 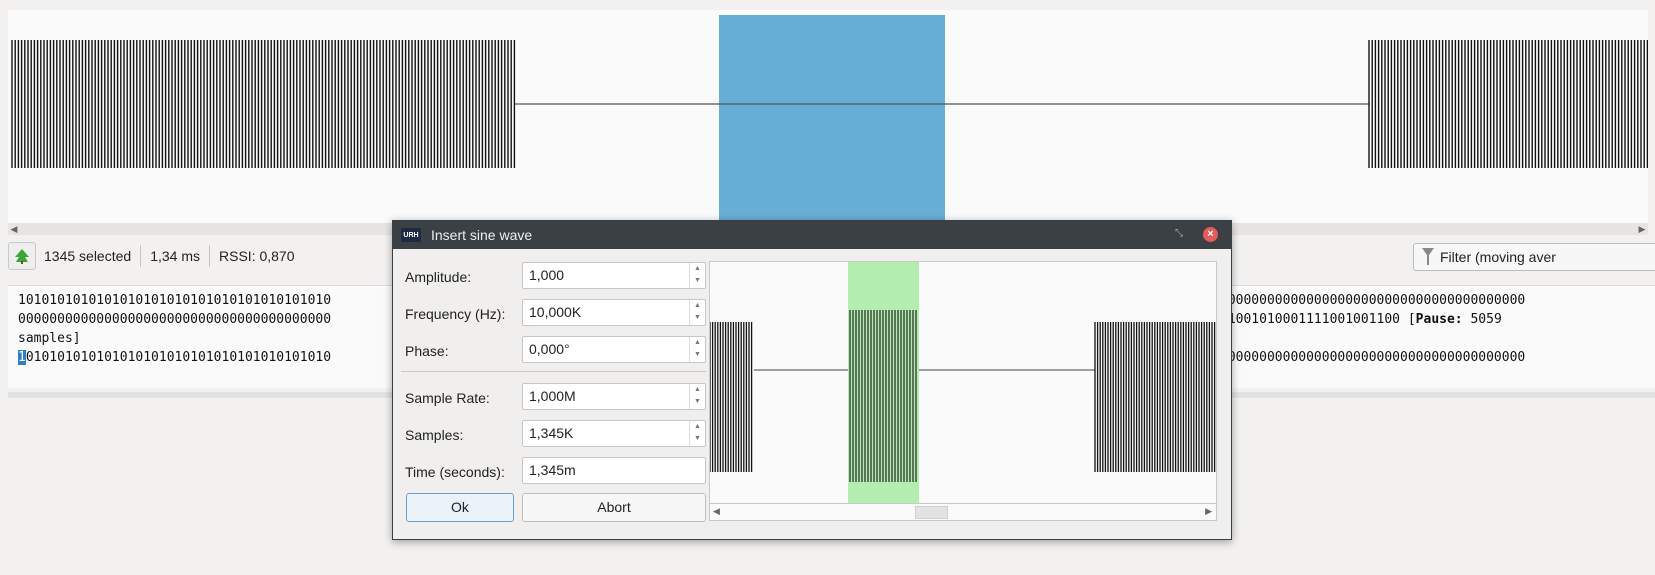 I want to click on selected-count: 1345 selected, so click(x=88, y=256).